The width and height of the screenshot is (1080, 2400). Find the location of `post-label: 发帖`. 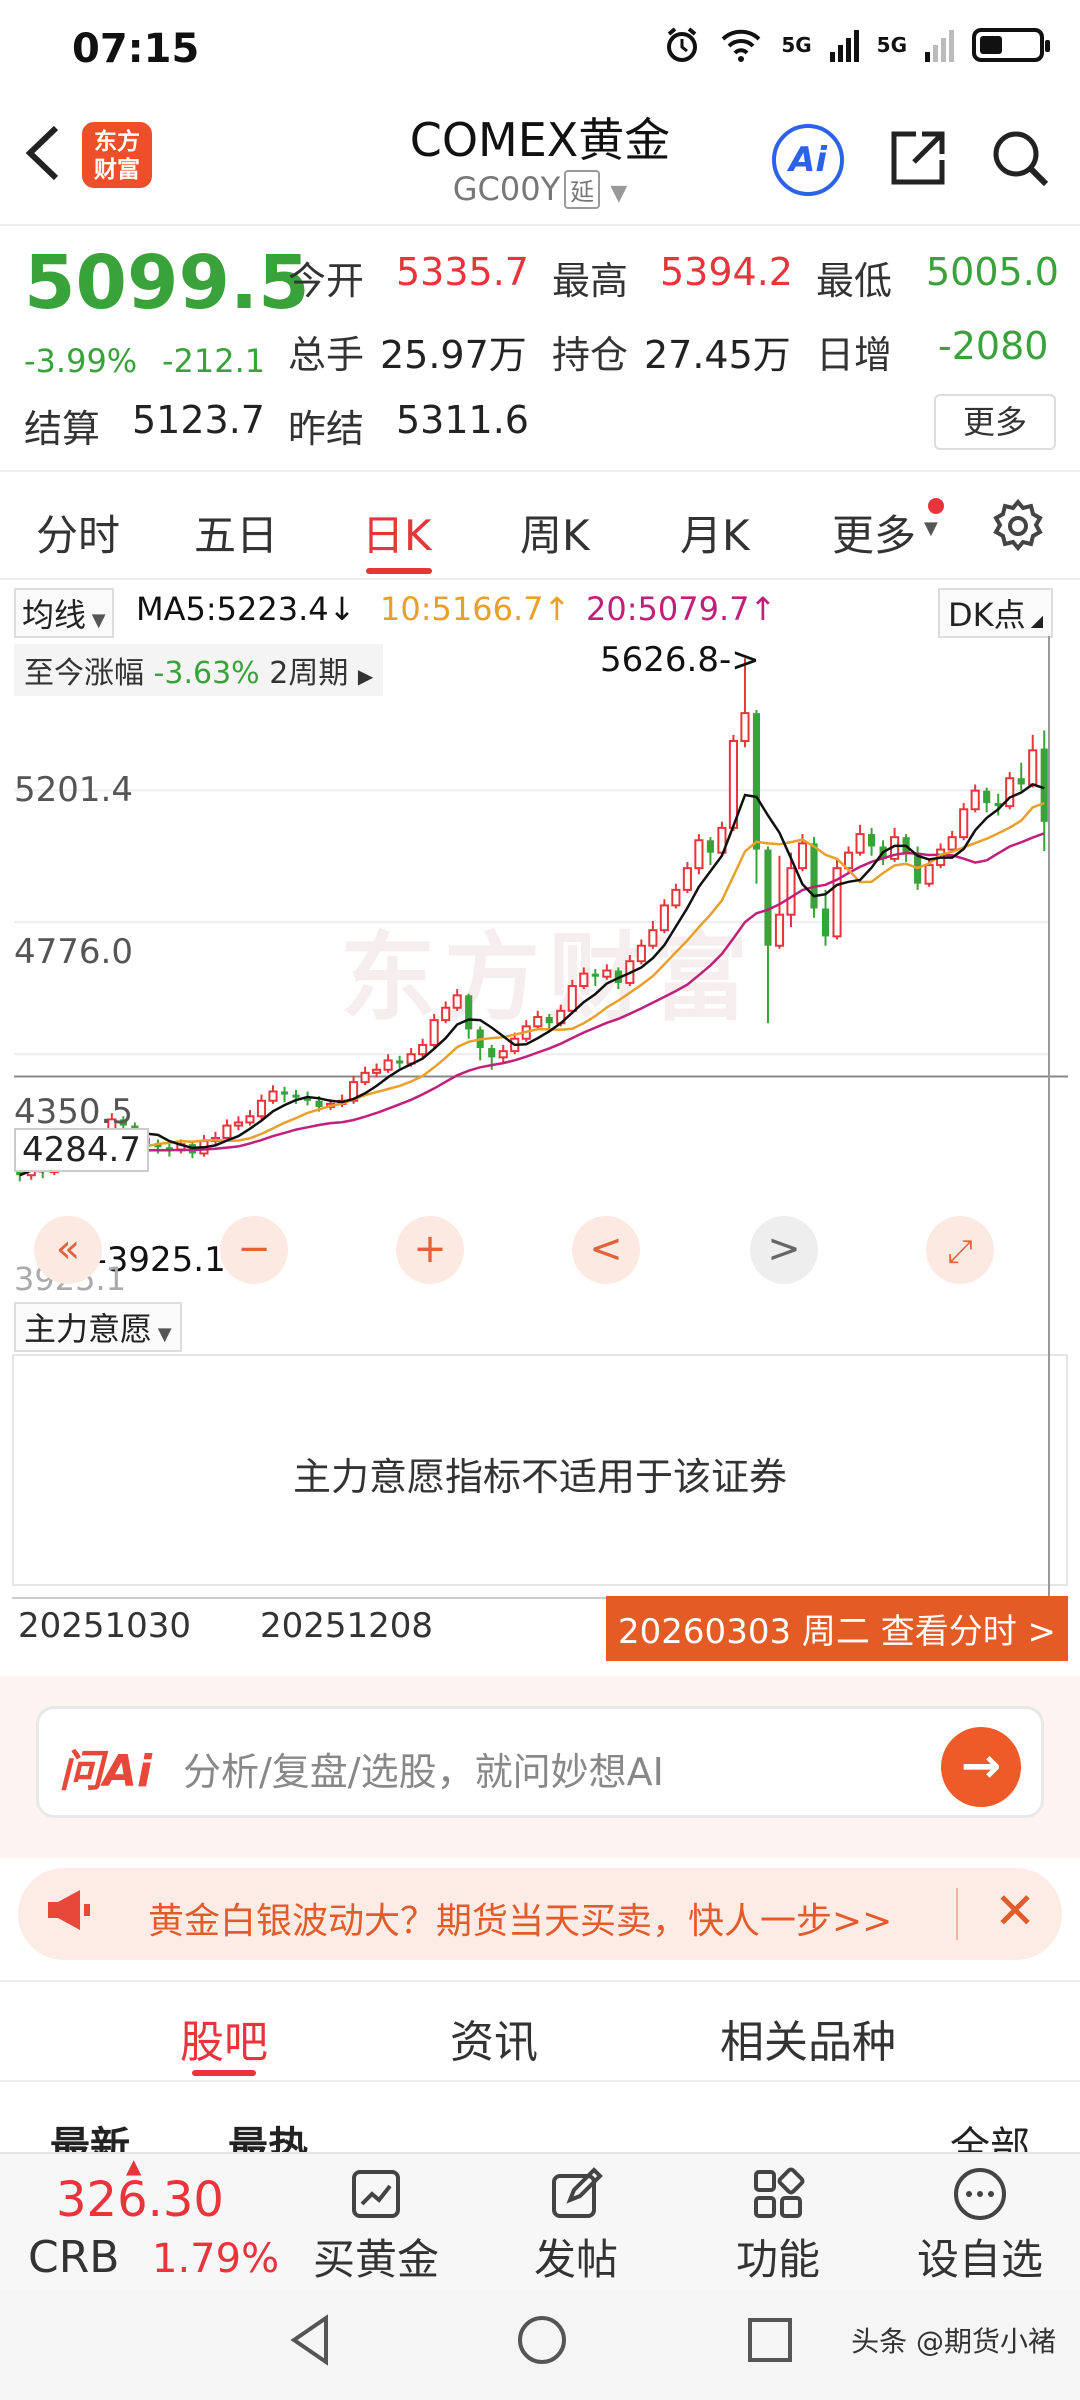

post-label: 发帖 is located at coordinates (575, 2259).